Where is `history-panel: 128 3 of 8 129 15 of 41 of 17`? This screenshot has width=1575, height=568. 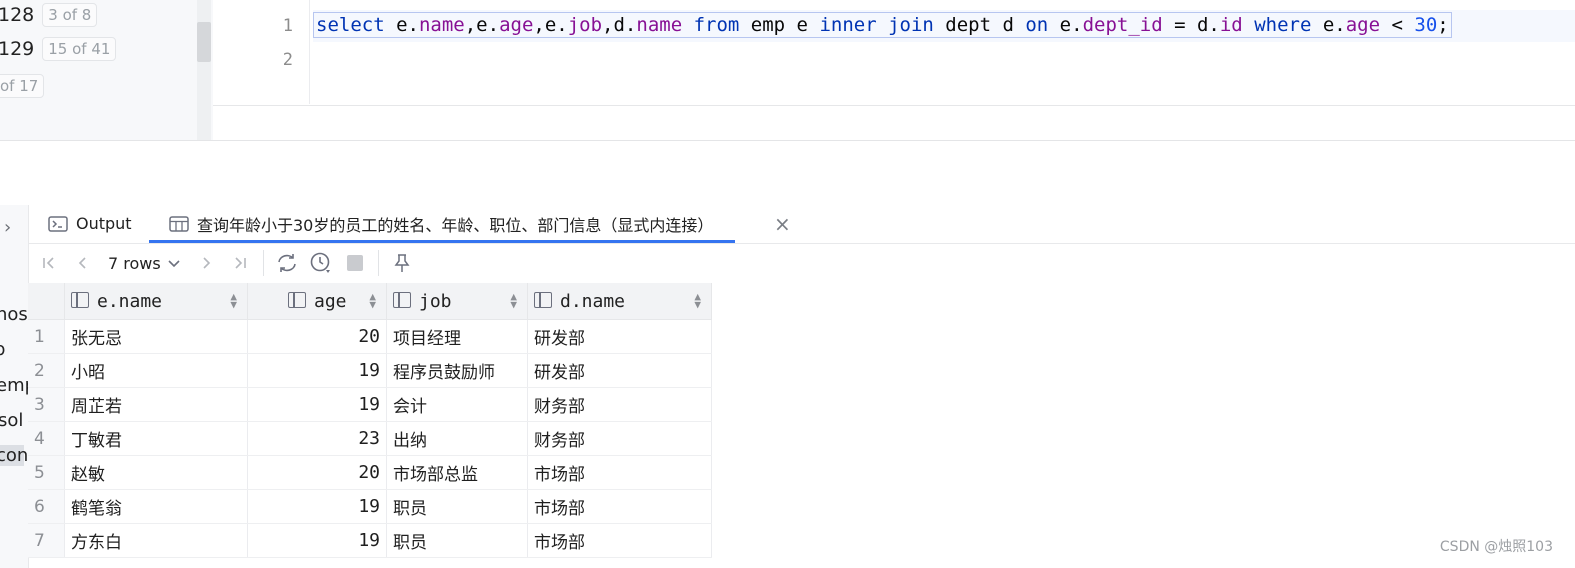
history-panel: 128 3 of 8 129 15 of 41 of 17 is located at coordinates (106, 70).